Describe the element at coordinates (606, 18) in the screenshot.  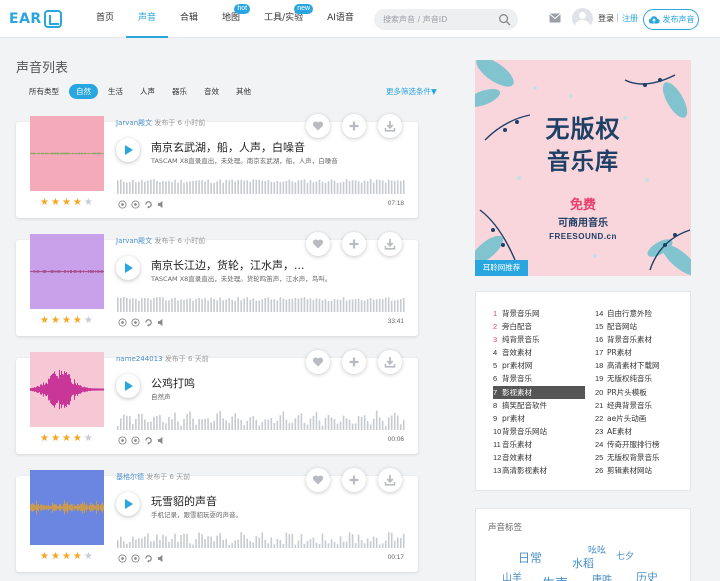
I see `login-link: 登录` at that location.